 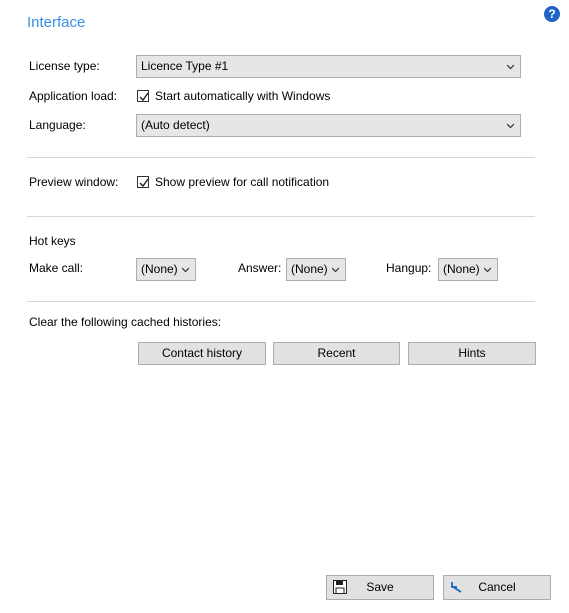 What do you see at coordinates (242, 96) in the screenshot?
I see `start-automatically-label: Start automatically with Windows` at bounding box center [242, 96].